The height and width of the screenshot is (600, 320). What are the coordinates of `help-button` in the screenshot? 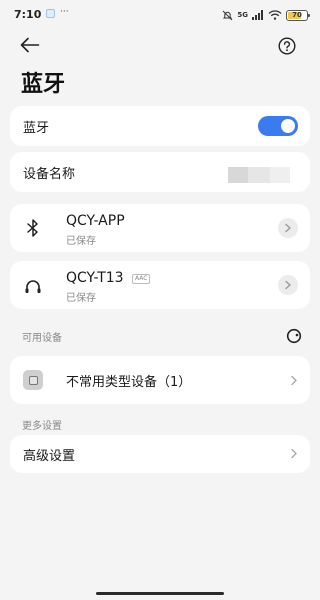 It's located at (287, 46).